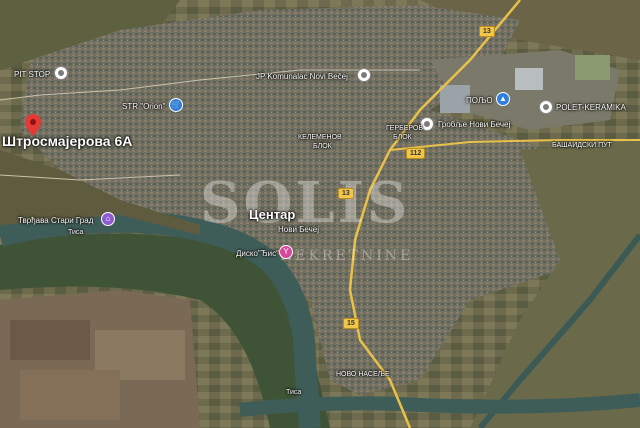  Describe the element at coordinates (144, 106) in the screenshot. I see `label-str-orion: STR "Orion"` at that location.